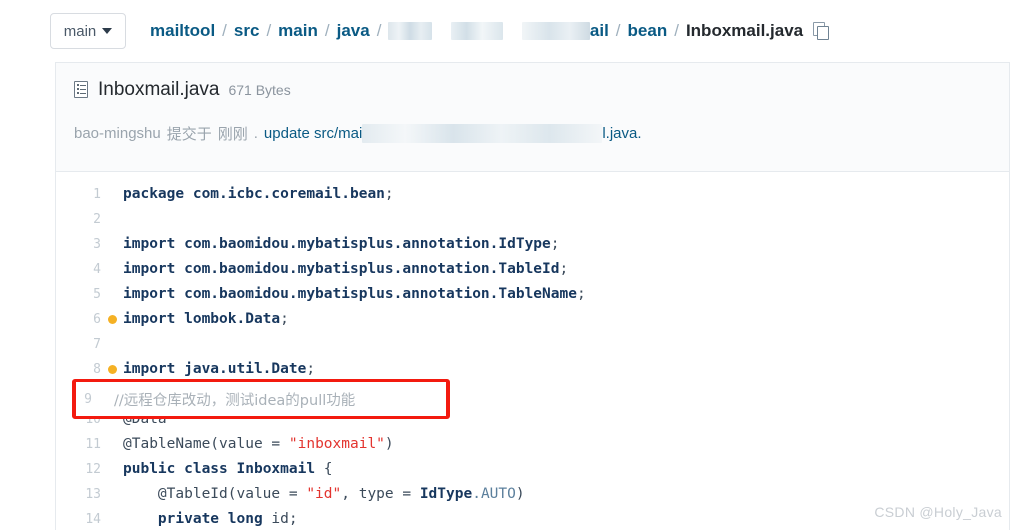 The image size is (1026, 532). I want to click on warning-dot-icon, so click(112, 369).